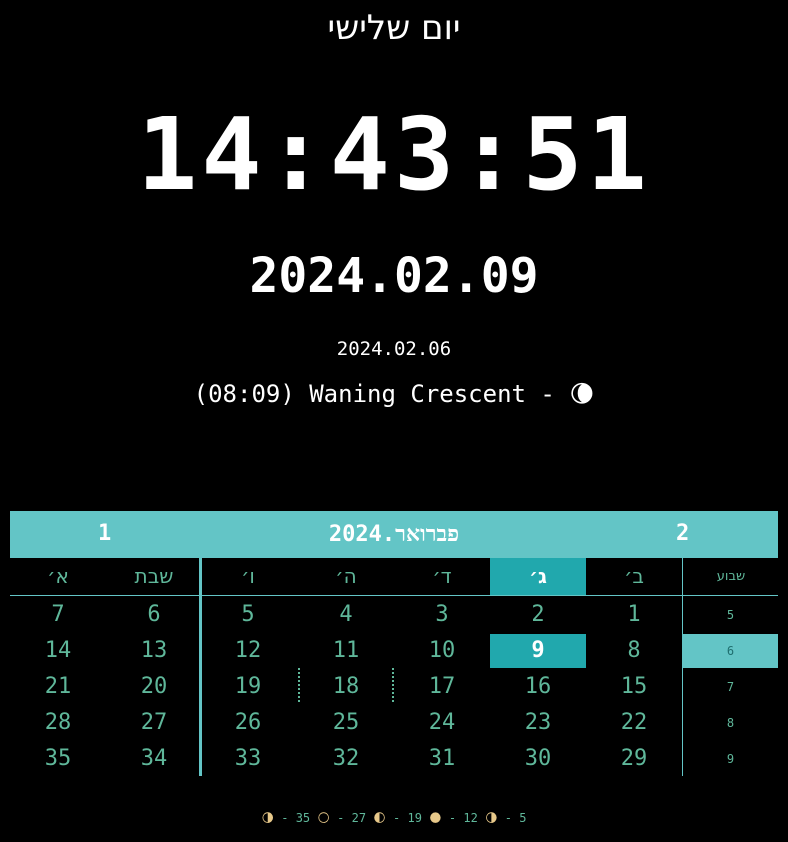 Image resolution: width=788 pixels, height=842 pixels. I want to click on moon-phase-day: 27, so click(359, 818).